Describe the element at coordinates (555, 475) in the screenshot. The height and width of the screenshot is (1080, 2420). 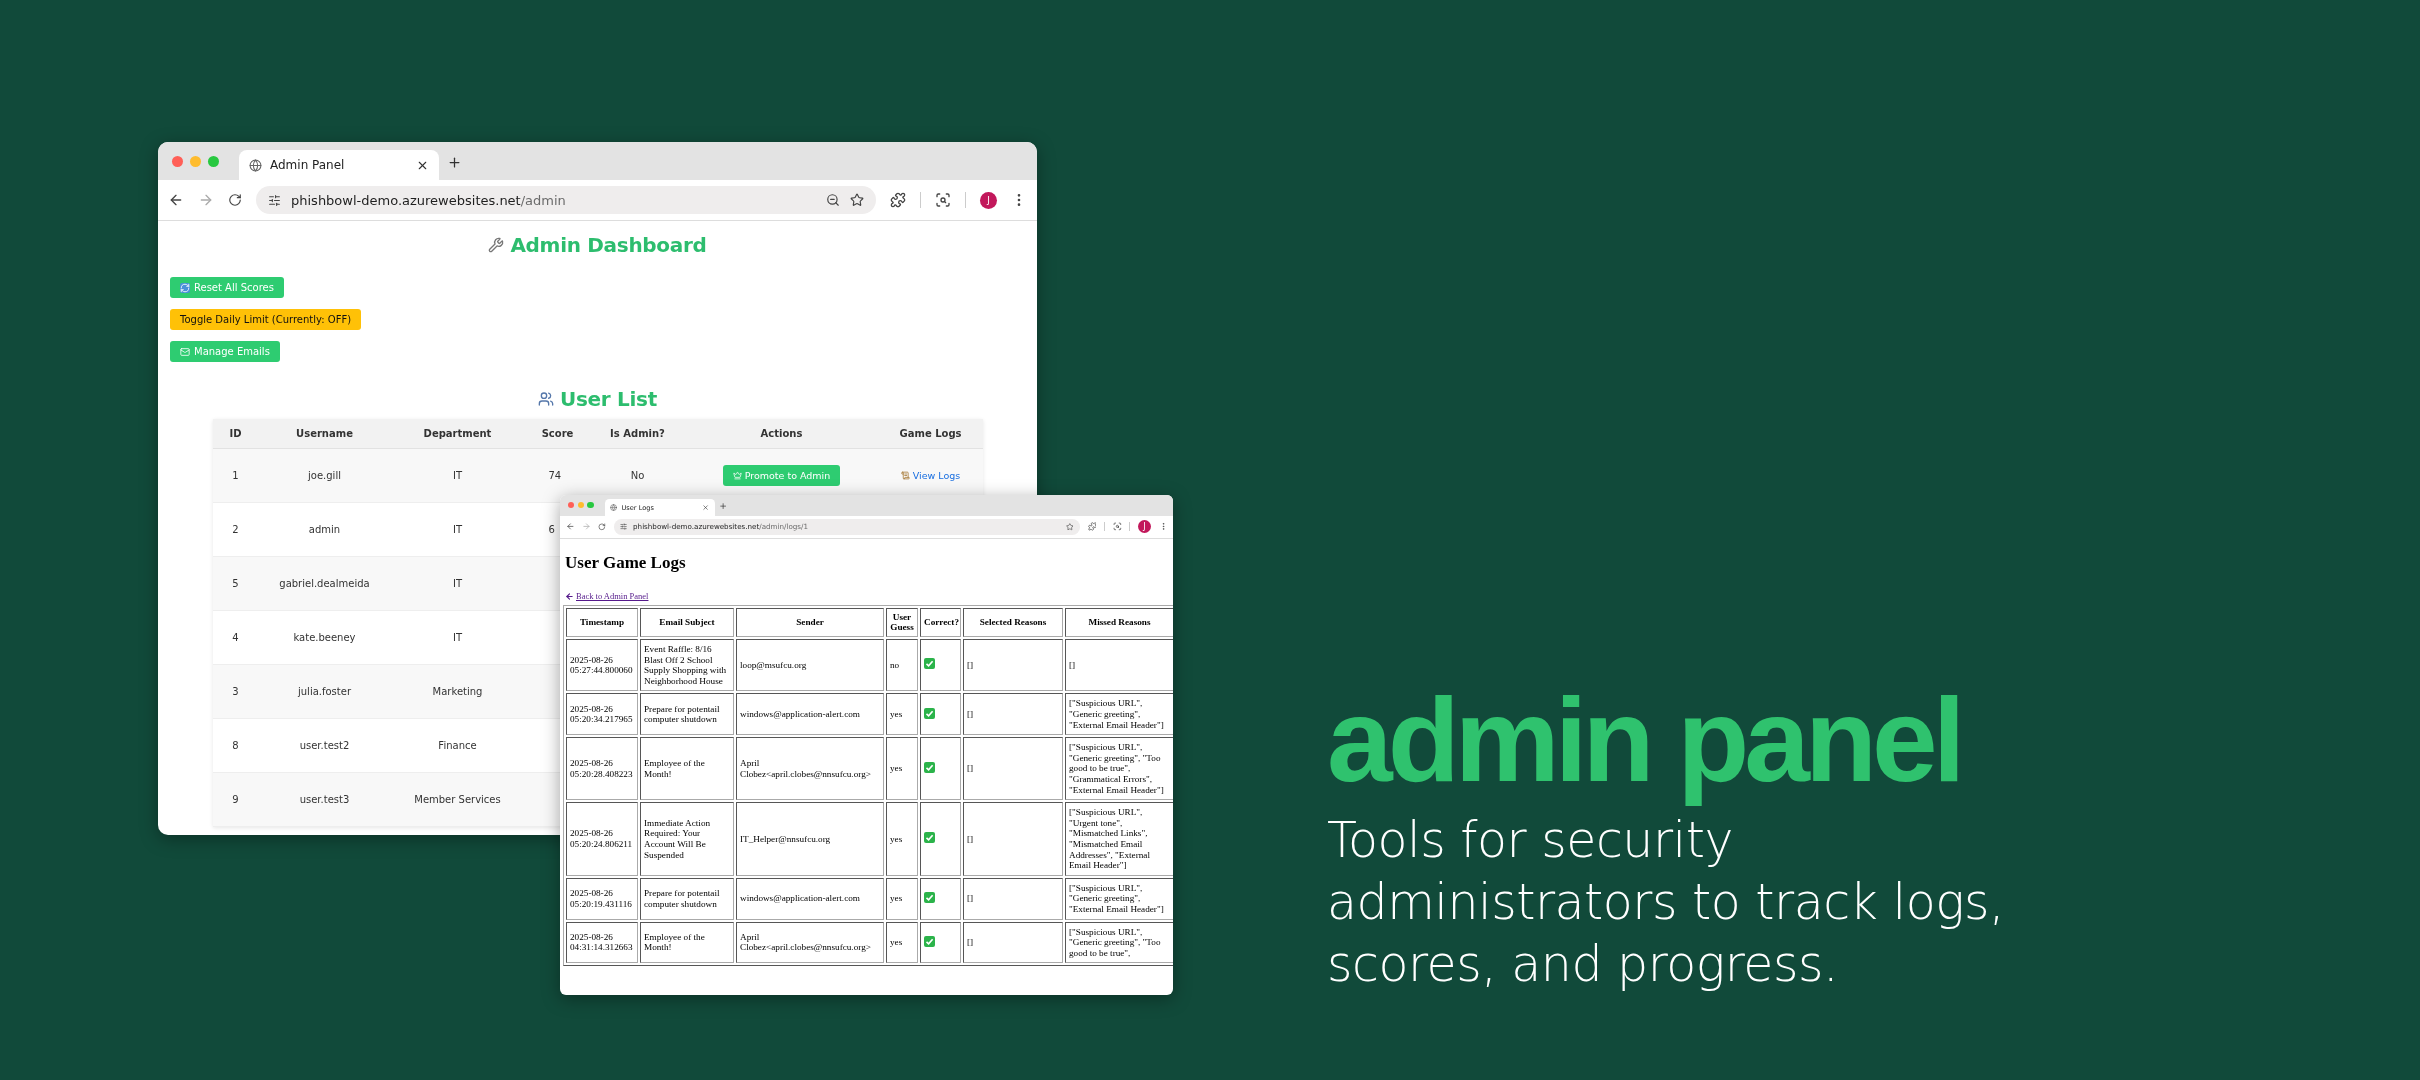
I see `table-cell: 74` at that location.